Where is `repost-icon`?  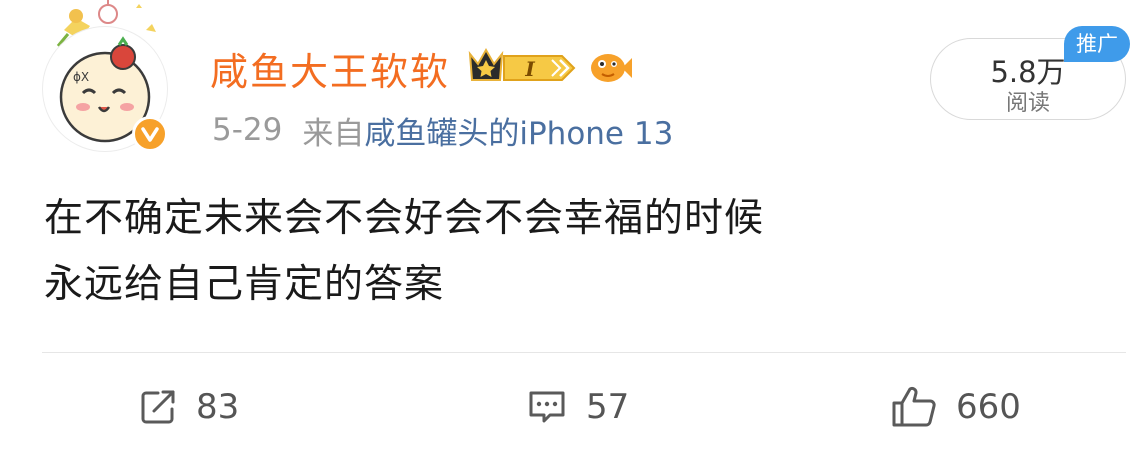
repost-icon is located at coordinates (158, 407).